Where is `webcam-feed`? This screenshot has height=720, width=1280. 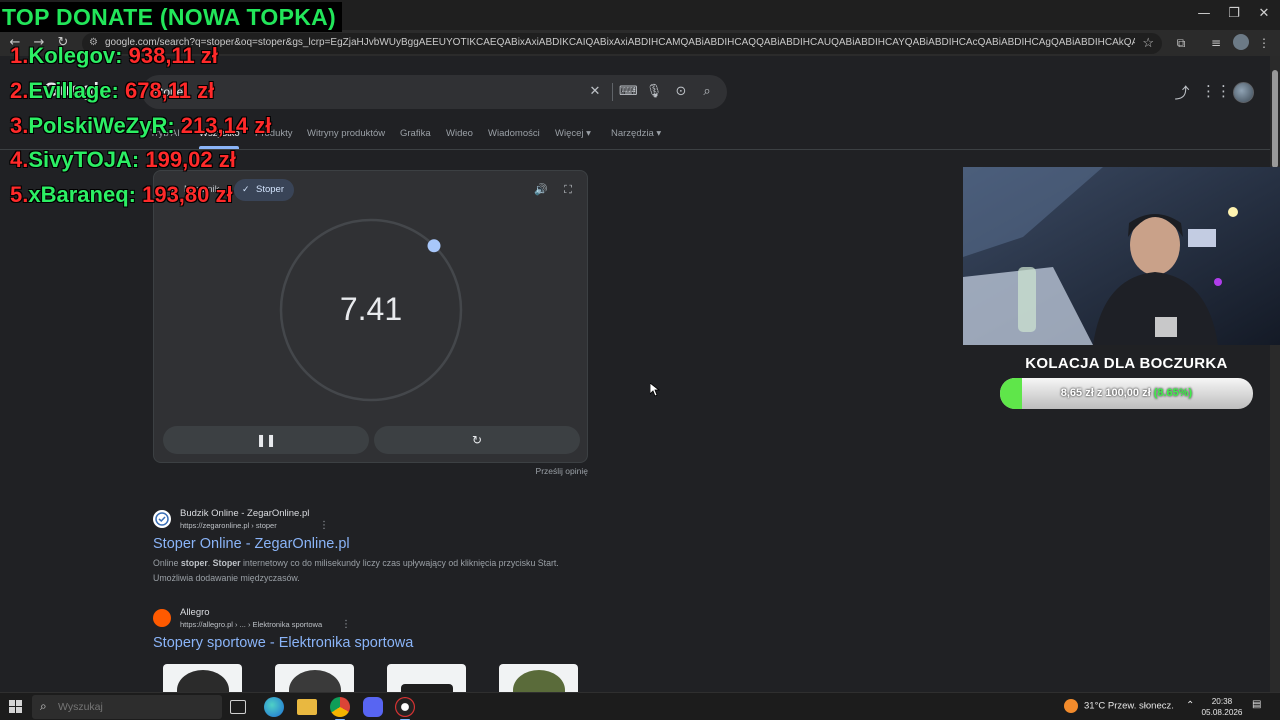 webcam-feed is located at coordinates (1121, 256).